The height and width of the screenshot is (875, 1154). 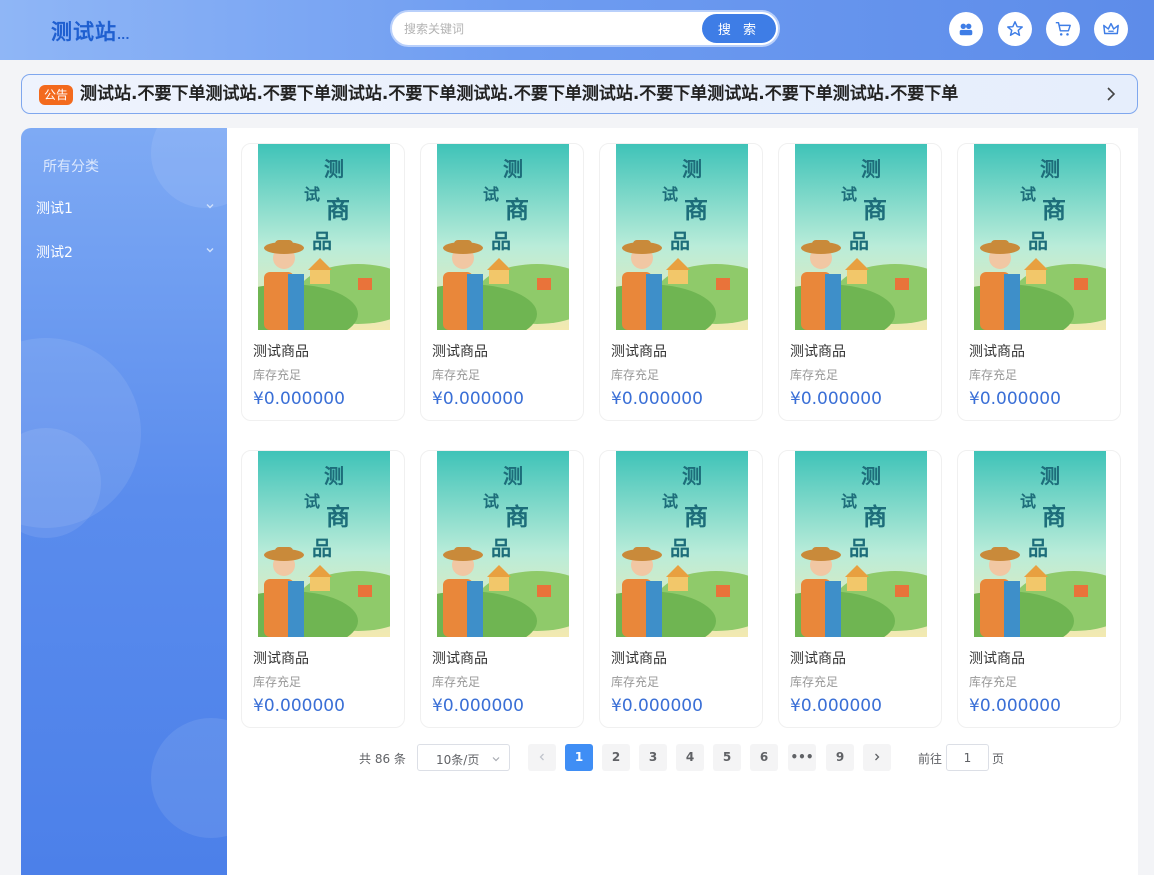 What do you see at coordinates (1111, 94) in the screenshot?
I see `chevron-right-icon` at bounding box center [1111, 94].